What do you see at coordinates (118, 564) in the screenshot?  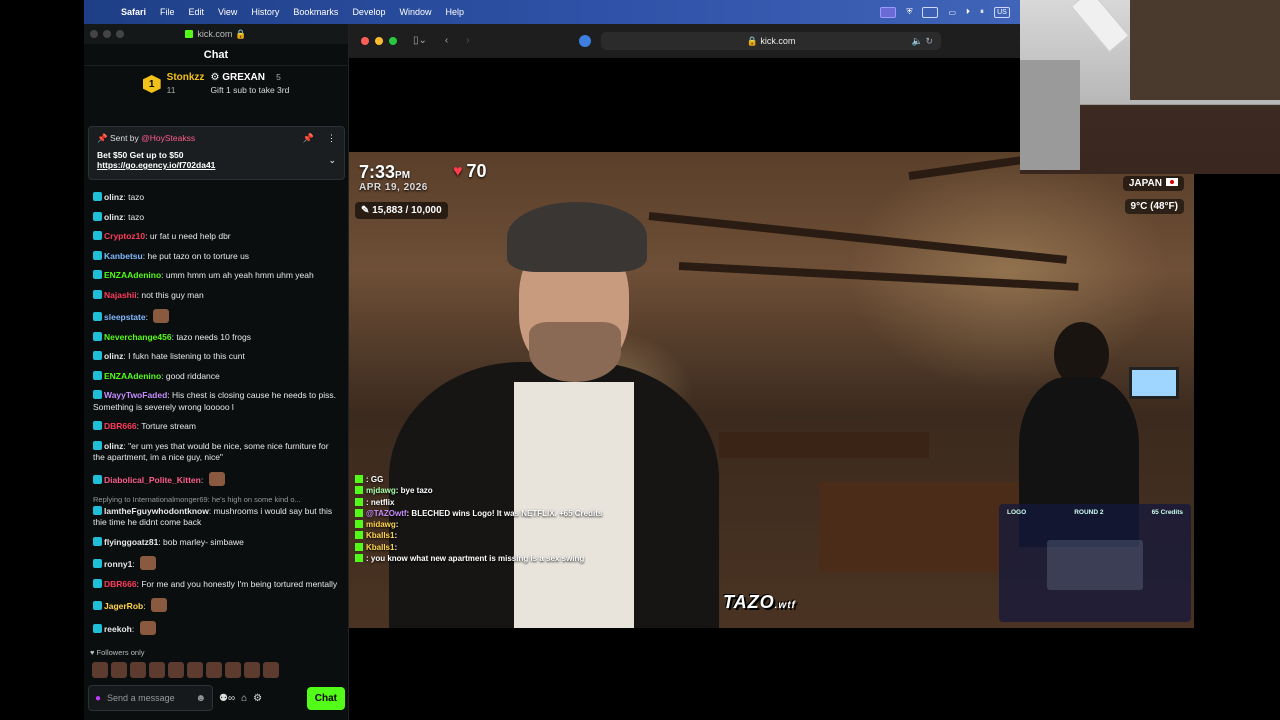 I see `chat-username: ronny1` at bounding box center [118, 564].